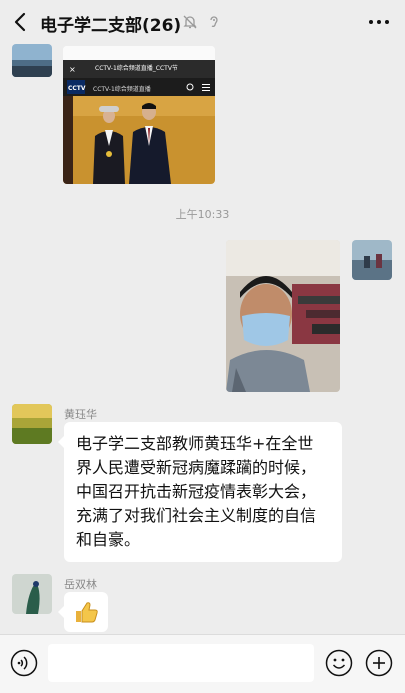  I want to click on back-button, so click(21, 22).